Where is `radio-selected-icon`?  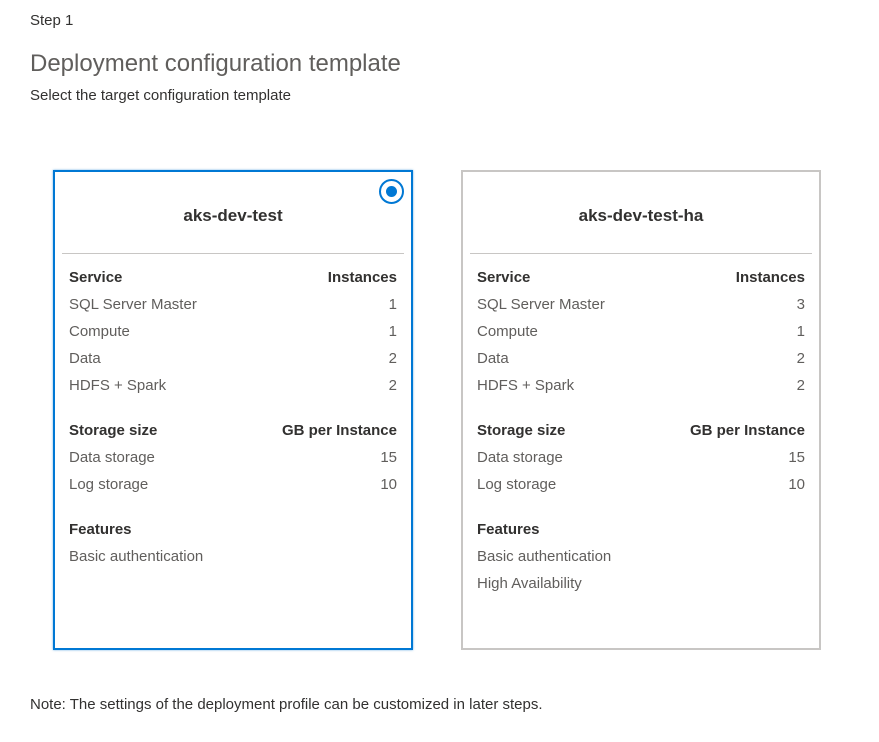
radio-selected-icon is located at coordinates (391, 191).